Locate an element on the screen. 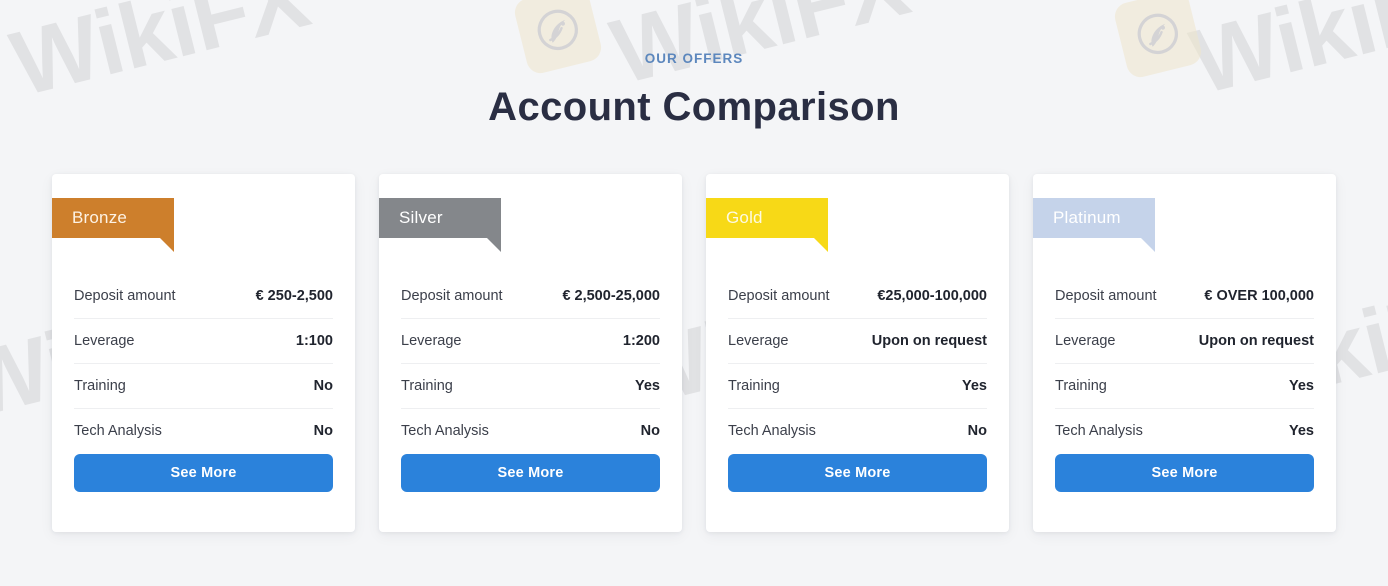 This screenshot has width=1388, height=586. spec-row-value: € 250-2,500 is located at coordinates (294, 295).